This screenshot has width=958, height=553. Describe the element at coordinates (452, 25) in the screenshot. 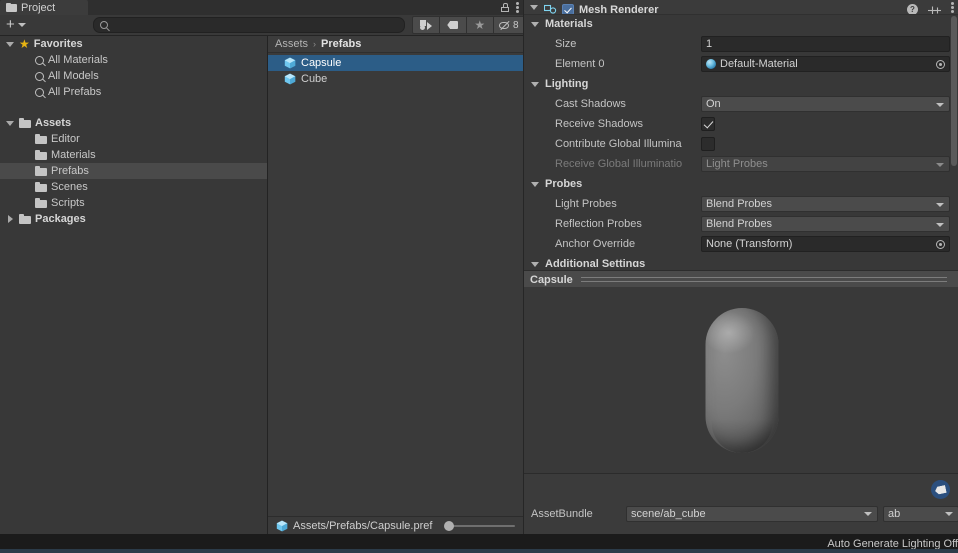

I see `filter-by-label-button` at that location.